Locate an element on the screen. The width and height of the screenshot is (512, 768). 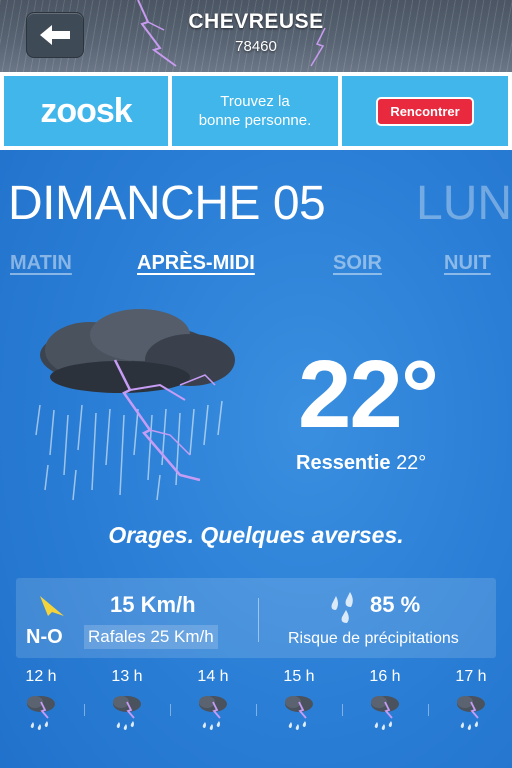
tab-afternoon: APRÈS-MIDI is located at coordinates (196, 263).